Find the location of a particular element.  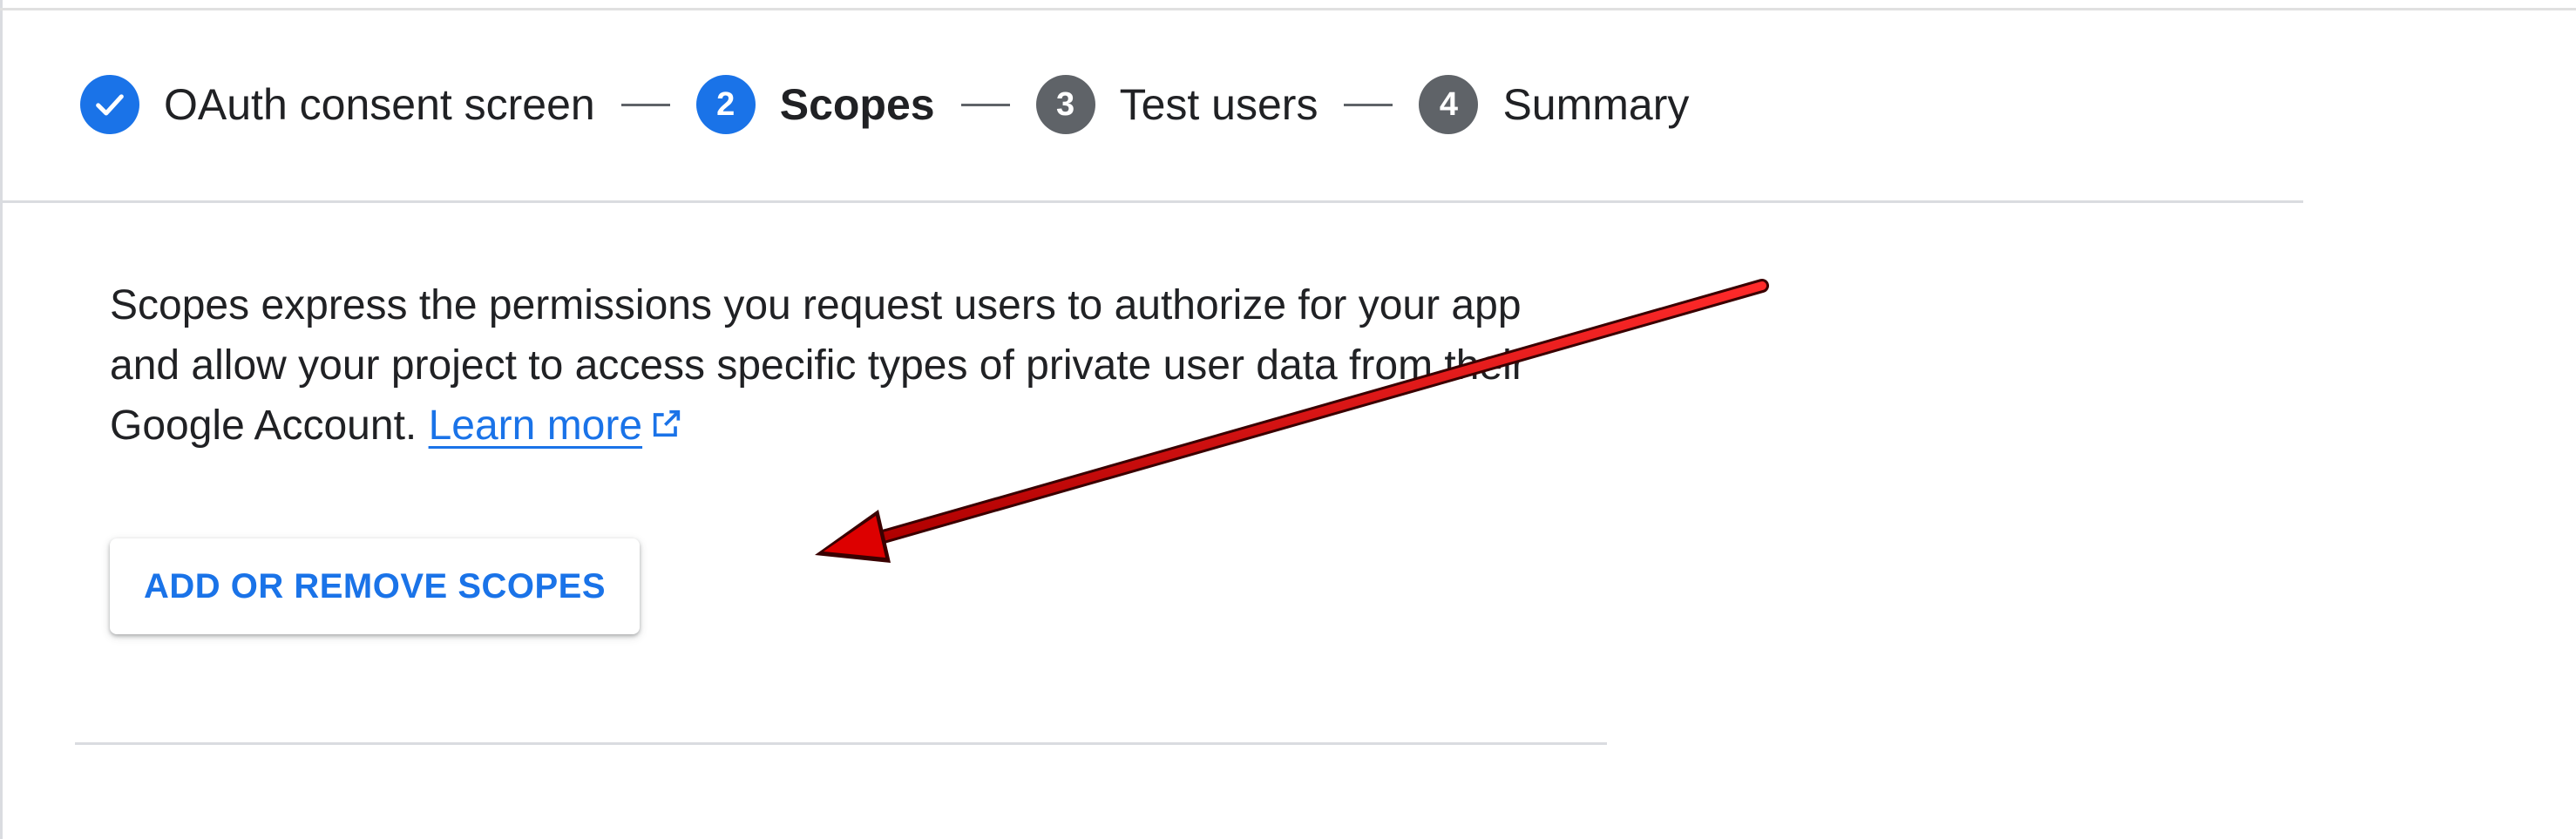

step-number-badge: 2 is located at coordinates (726, 105).